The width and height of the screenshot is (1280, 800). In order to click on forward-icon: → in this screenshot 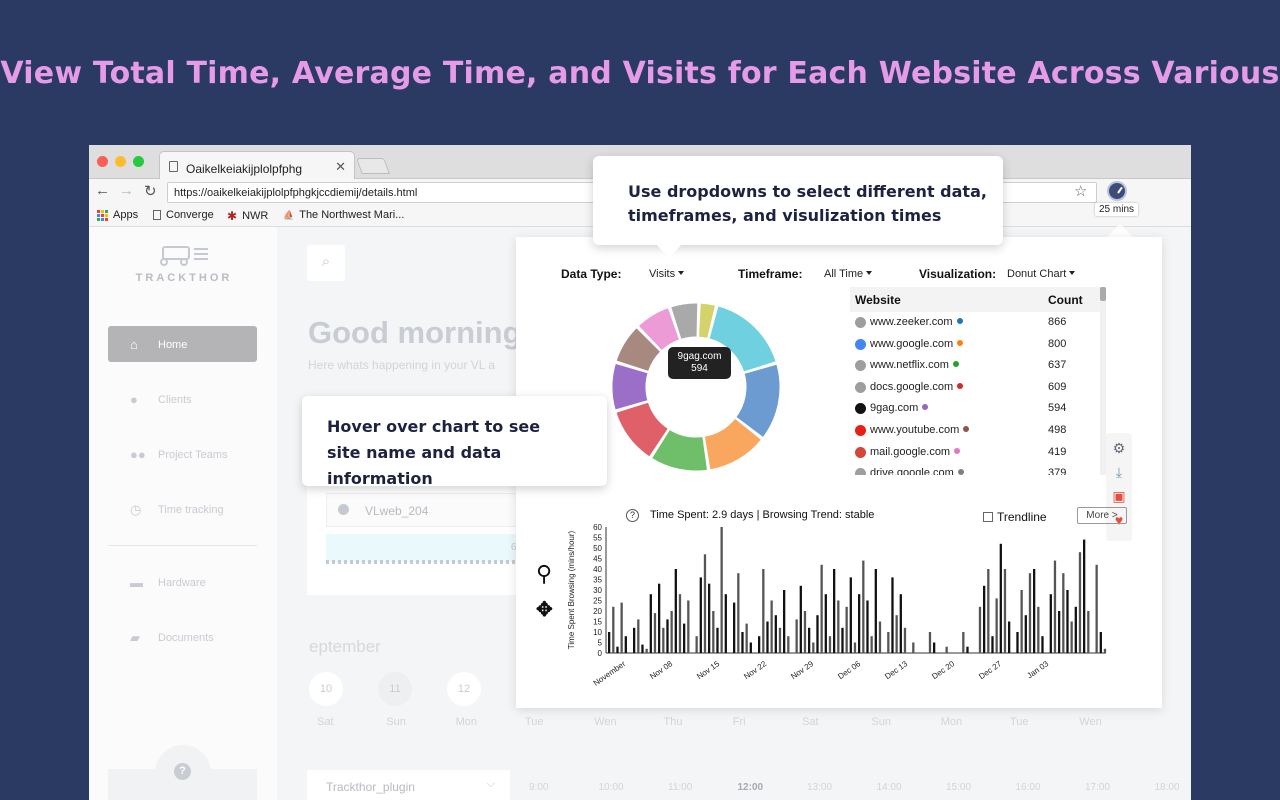, I will do `click(126, 190)`.